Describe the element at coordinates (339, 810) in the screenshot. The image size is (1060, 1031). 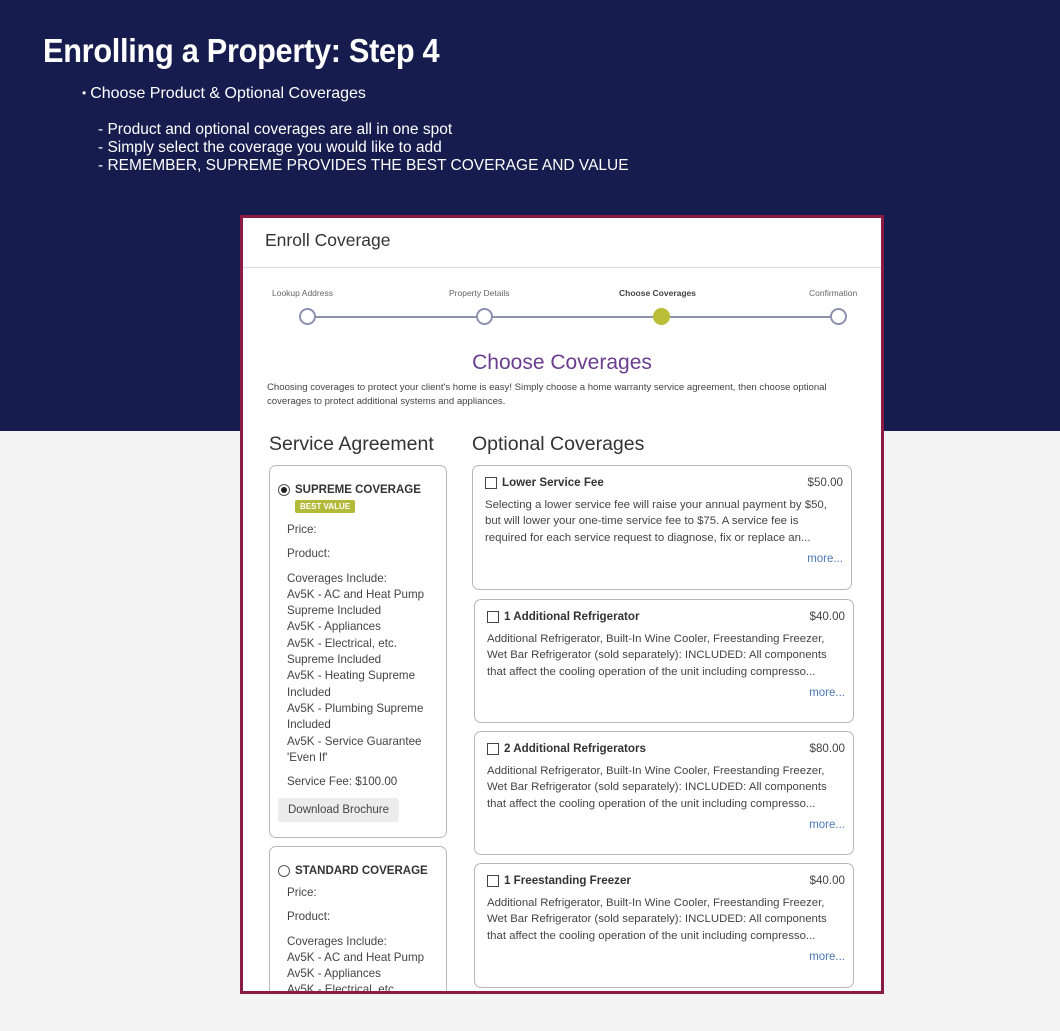
I see `download-brochure-button: Download Brochure` at that location.